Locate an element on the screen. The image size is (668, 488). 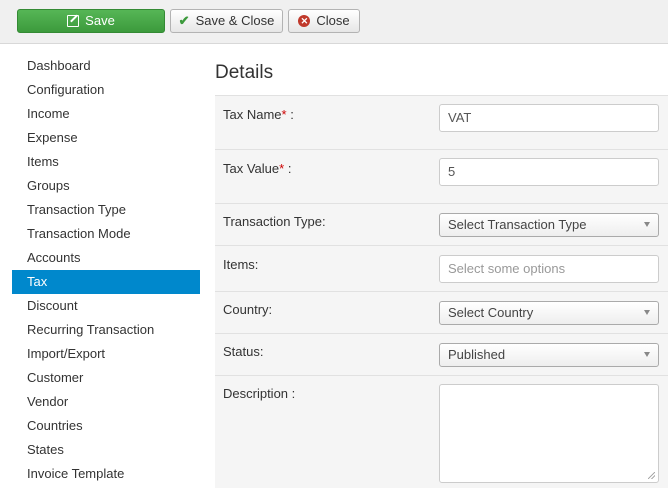
sidebar-item-customer: Customer is located at coordinates (106, 378).